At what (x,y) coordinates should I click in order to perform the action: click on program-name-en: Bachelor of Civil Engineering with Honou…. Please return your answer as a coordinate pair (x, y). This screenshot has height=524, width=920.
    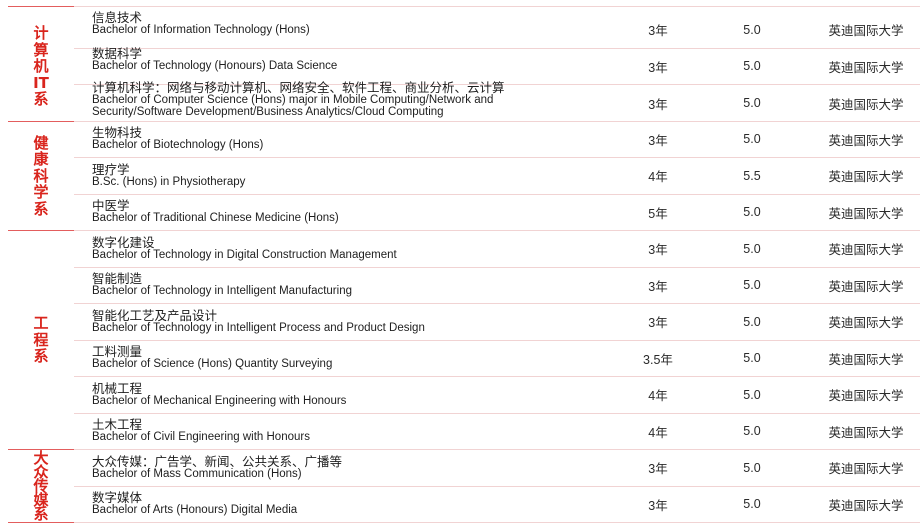
    Looking at the image, I should click on (201, 437).